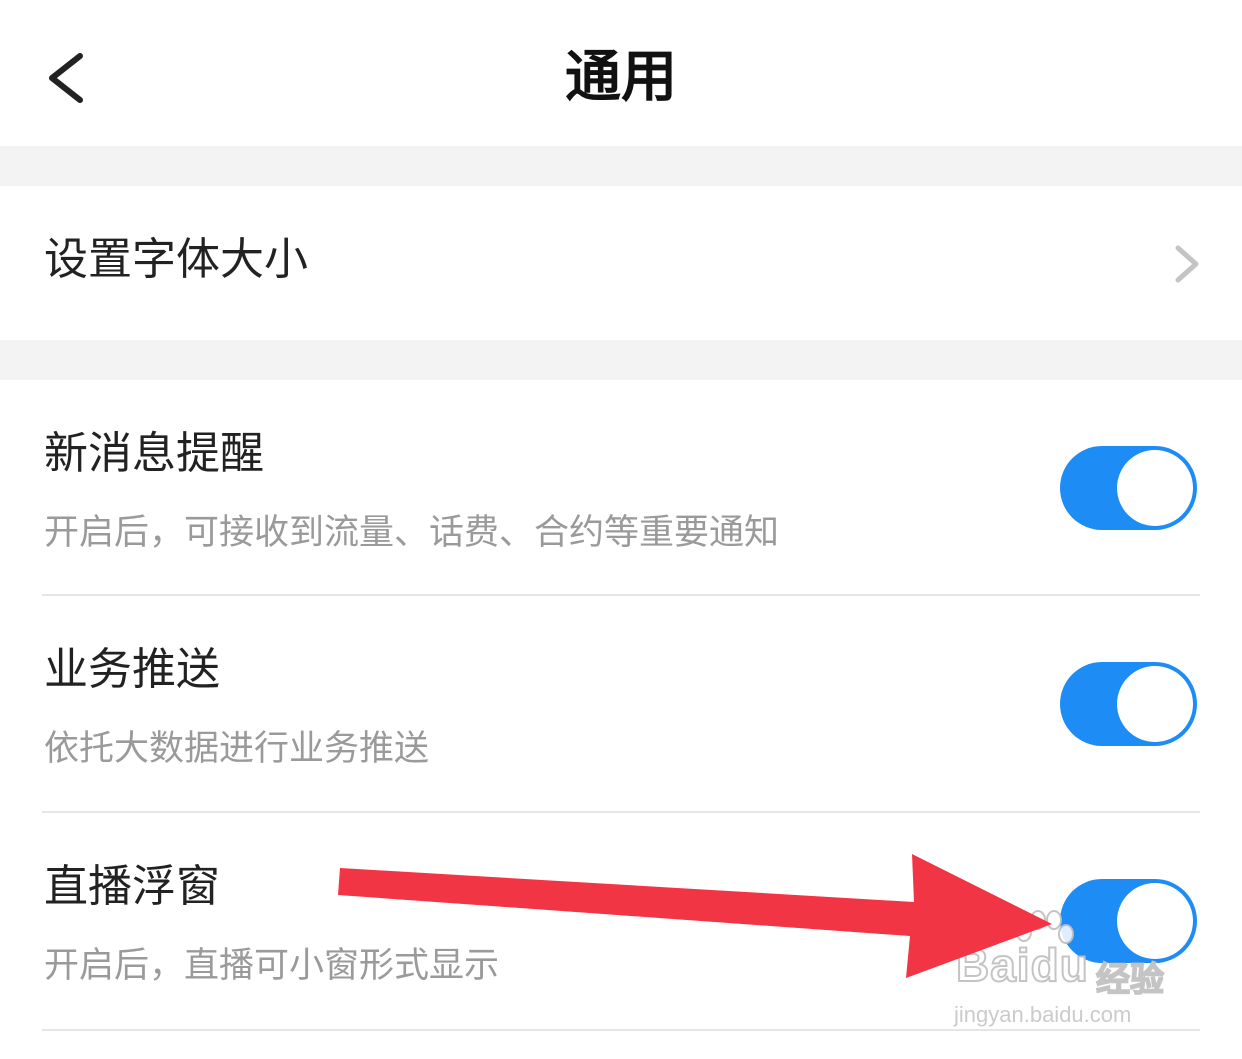 This screenshot has height=1059, width=1242. I want to click on live-floating-window-toggle, so click(1128, 921).